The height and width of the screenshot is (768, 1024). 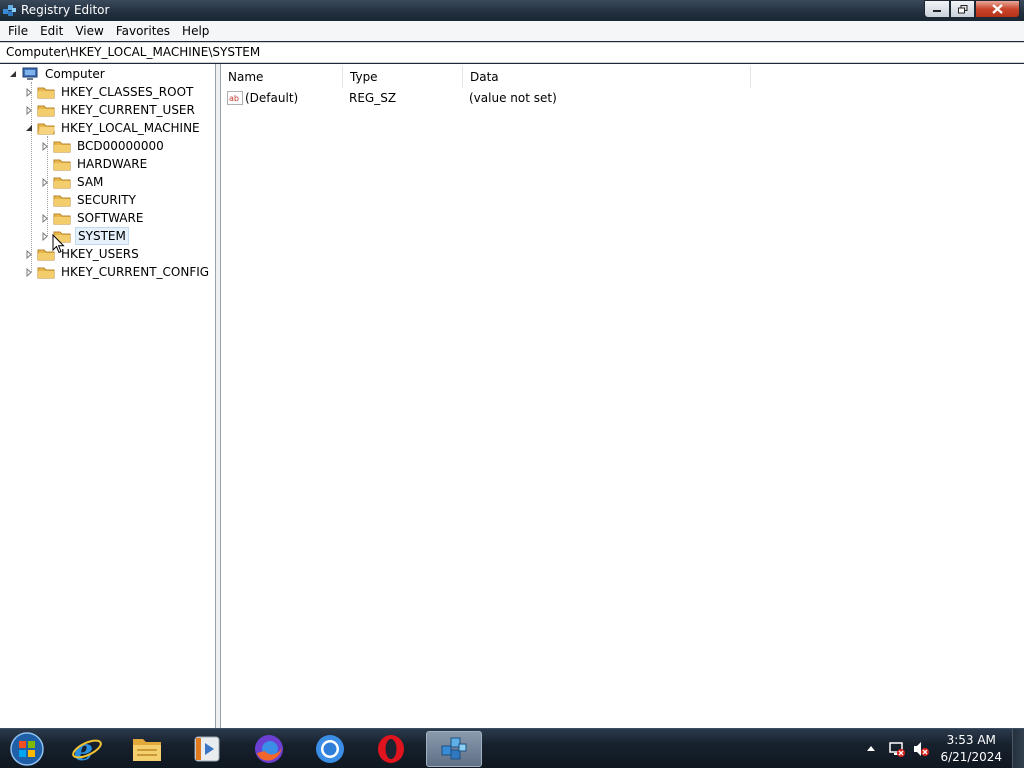 I want to click on menu-file: File, so click(x=18, y=31).